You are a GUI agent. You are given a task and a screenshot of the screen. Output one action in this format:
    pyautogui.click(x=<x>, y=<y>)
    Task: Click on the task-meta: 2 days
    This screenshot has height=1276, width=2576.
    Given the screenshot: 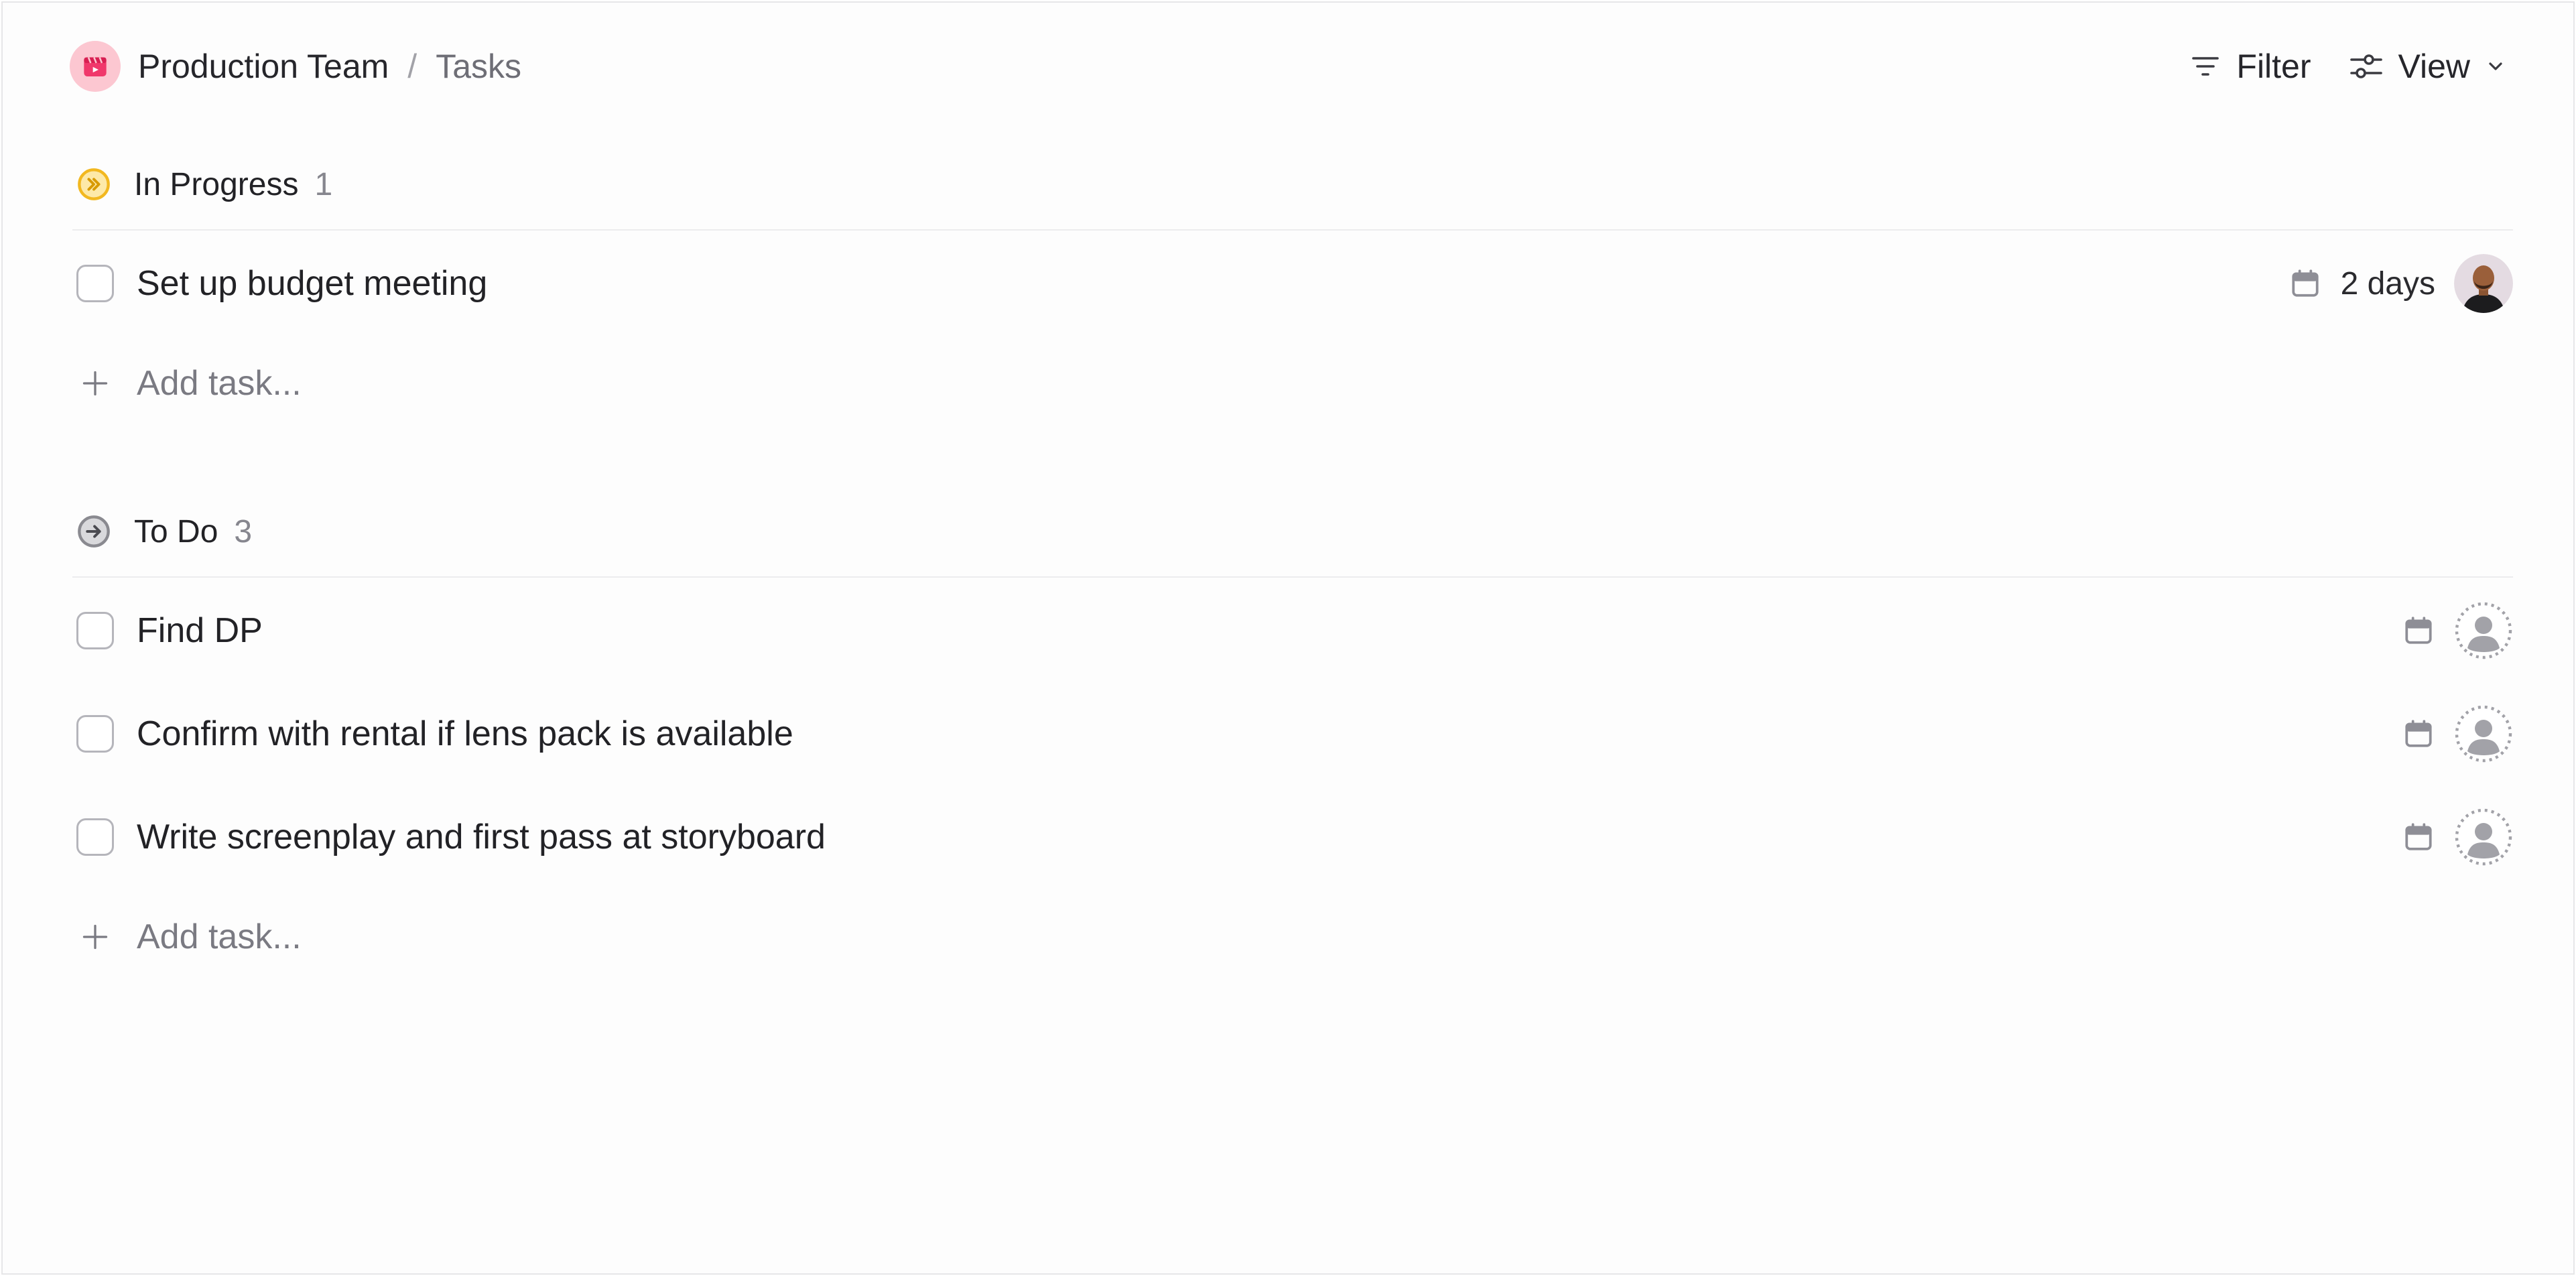 What is the action you would take?
    pyautogui.click(x=2401, y=283)
    